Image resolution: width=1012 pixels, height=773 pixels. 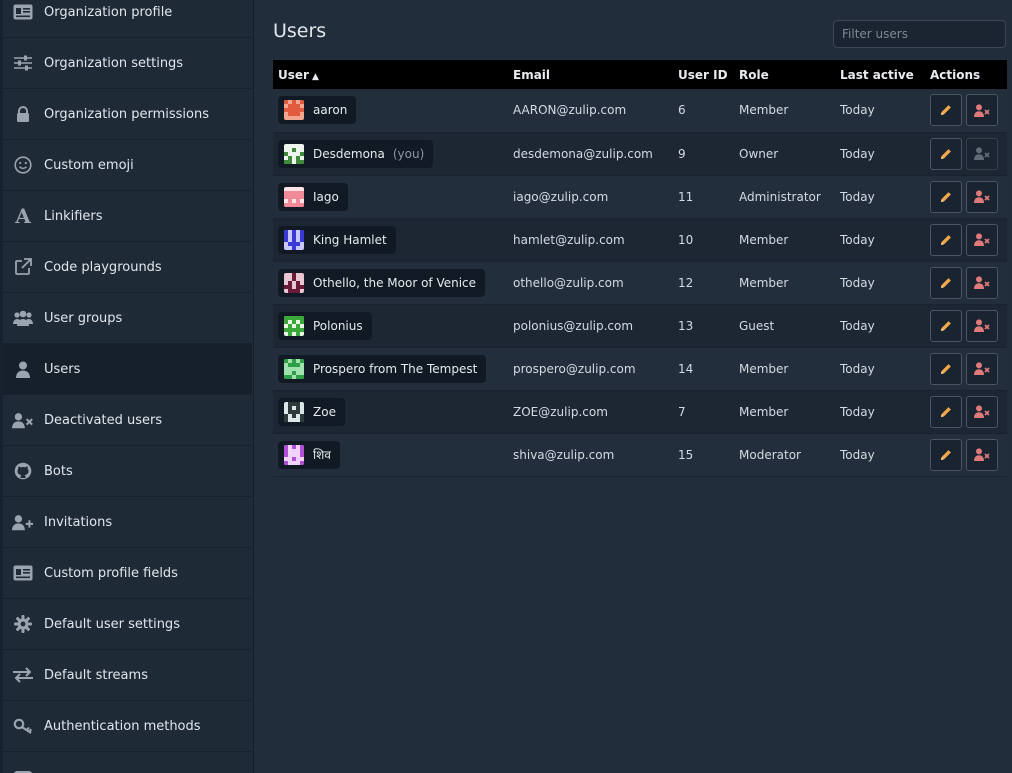 What do you see at coordinates (89, 165) in the screenshot?
I see `sidebar-item-label: Custom emoji` at bounding box center [89, 165].